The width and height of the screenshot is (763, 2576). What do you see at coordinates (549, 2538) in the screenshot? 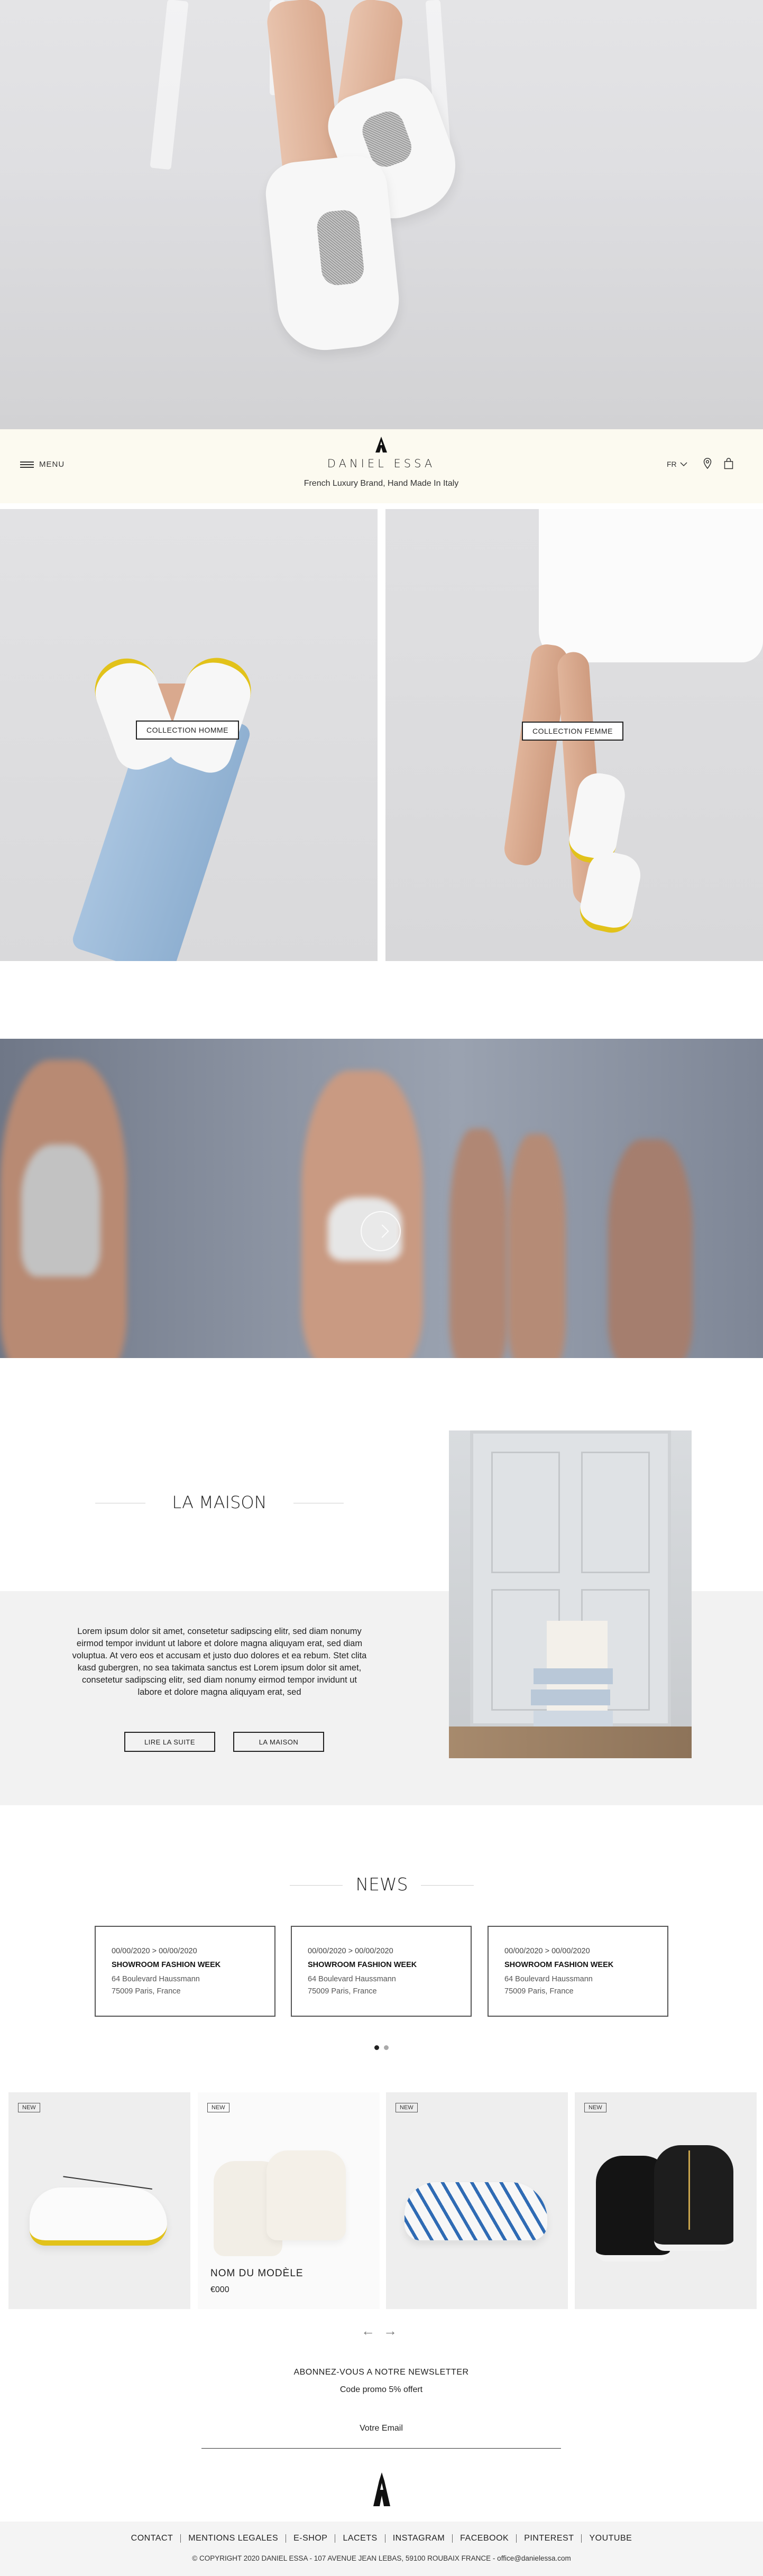
I see `footer-link-pinterest: PINTEREST` at bounding box center [549, 2538].